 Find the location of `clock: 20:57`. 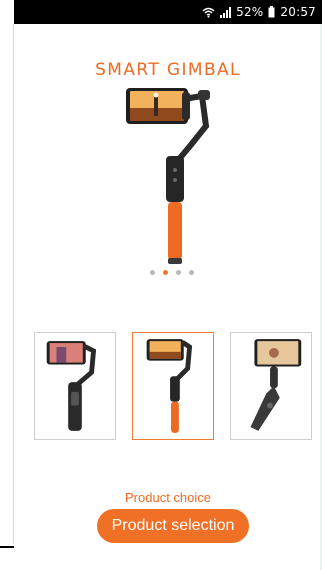

clock: 20:57 is located at coordinates (298, 12).